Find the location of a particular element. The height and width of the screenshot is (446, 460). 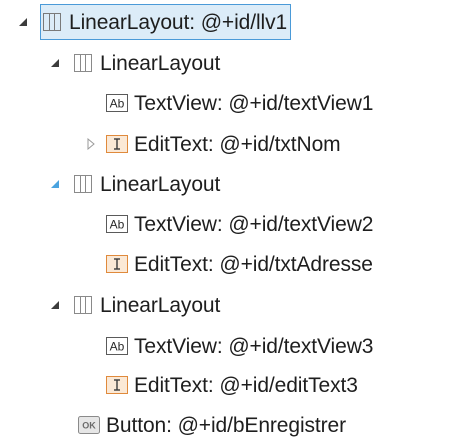

tree-item-textview2: Ab TextView: @+id/textView2 is located at coordinates (239, 224).